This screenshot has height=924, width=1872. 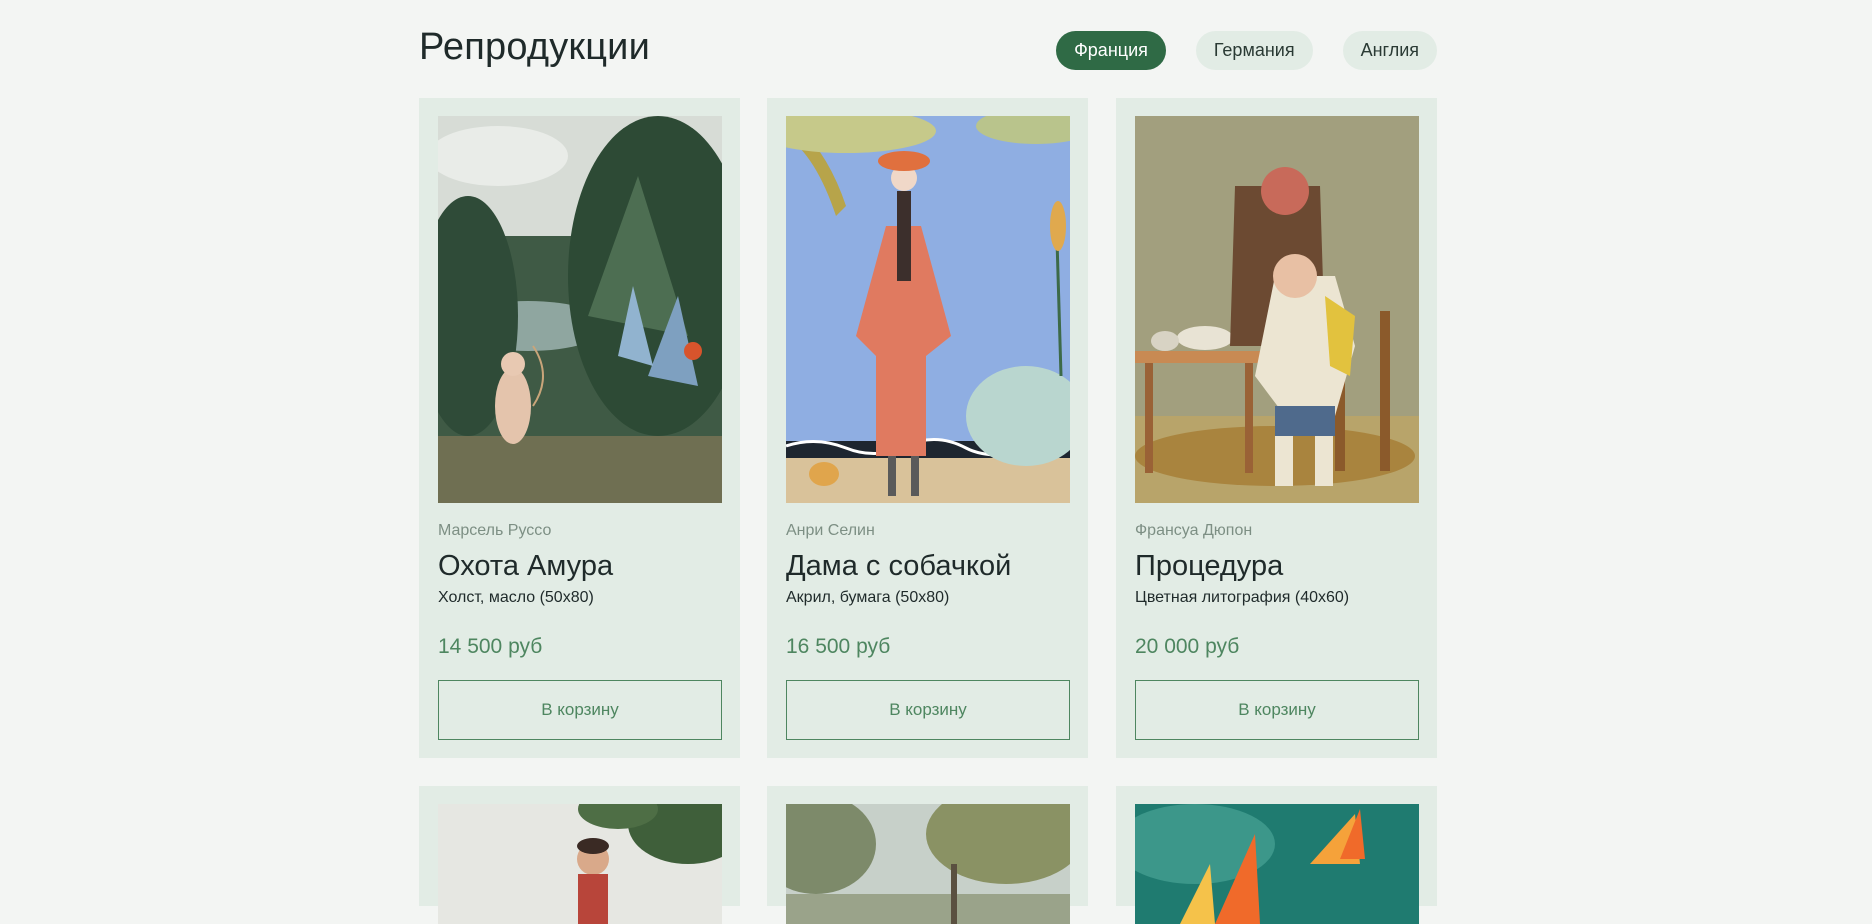 I want to click on product-title: Охота Амура, so click(x=526, y=566).